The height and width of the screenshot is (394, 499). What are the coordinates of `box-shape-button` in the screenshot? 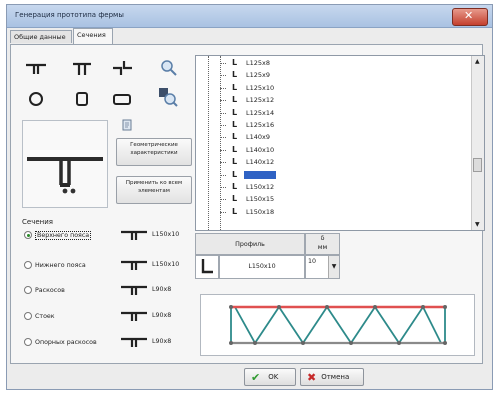 It's located at (122, 99).